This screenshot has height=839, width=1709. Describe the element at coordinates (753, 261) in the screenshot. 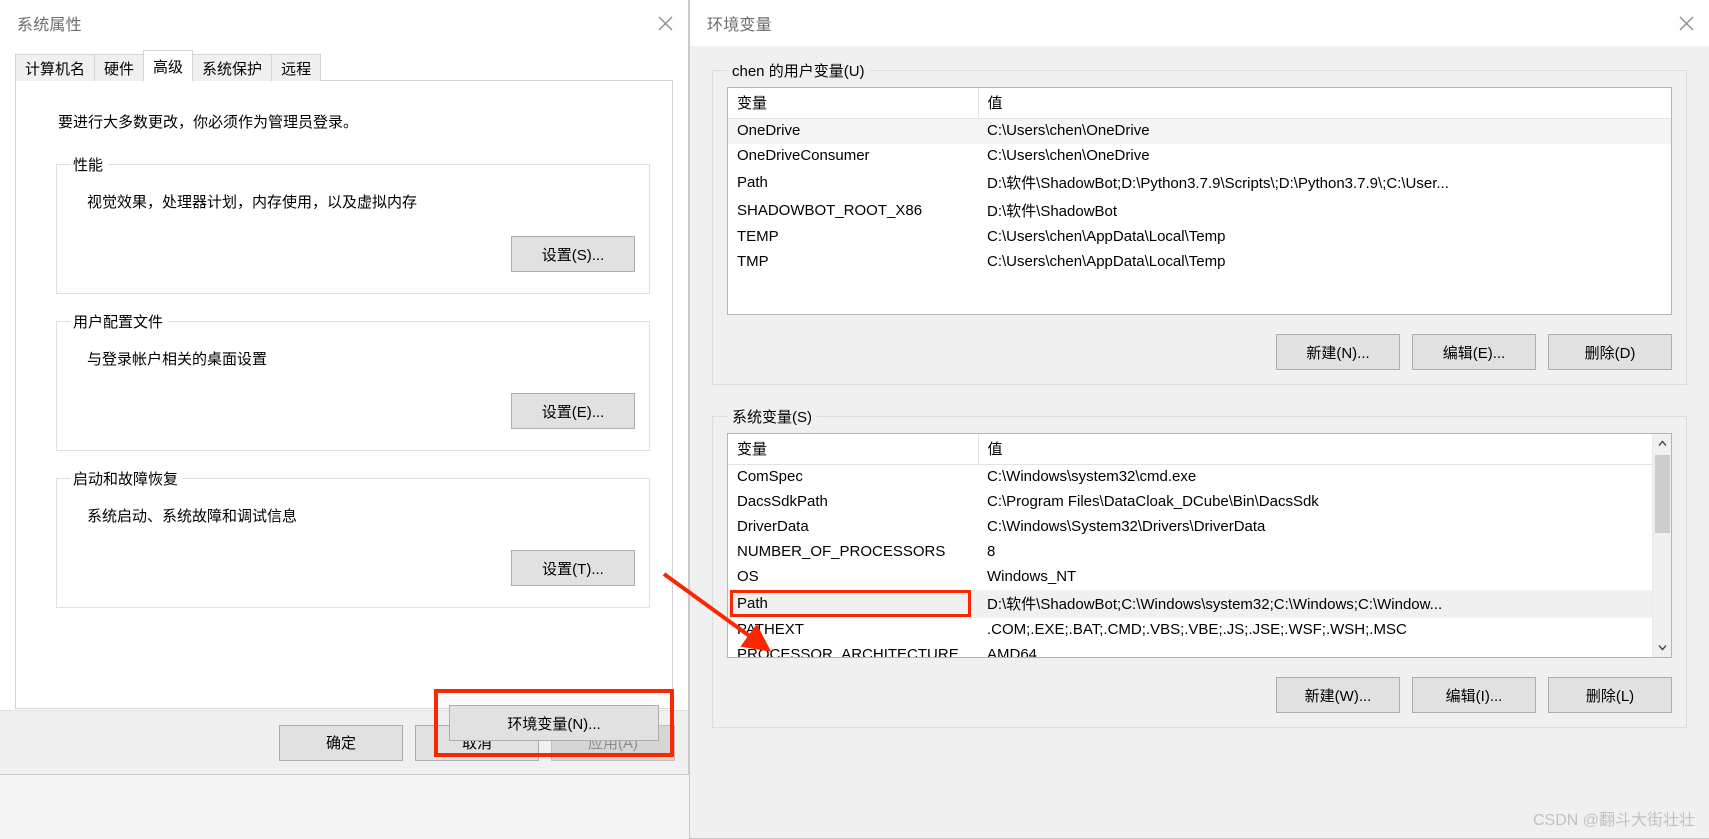

I see `cell-variable-name: TMP` at that location.